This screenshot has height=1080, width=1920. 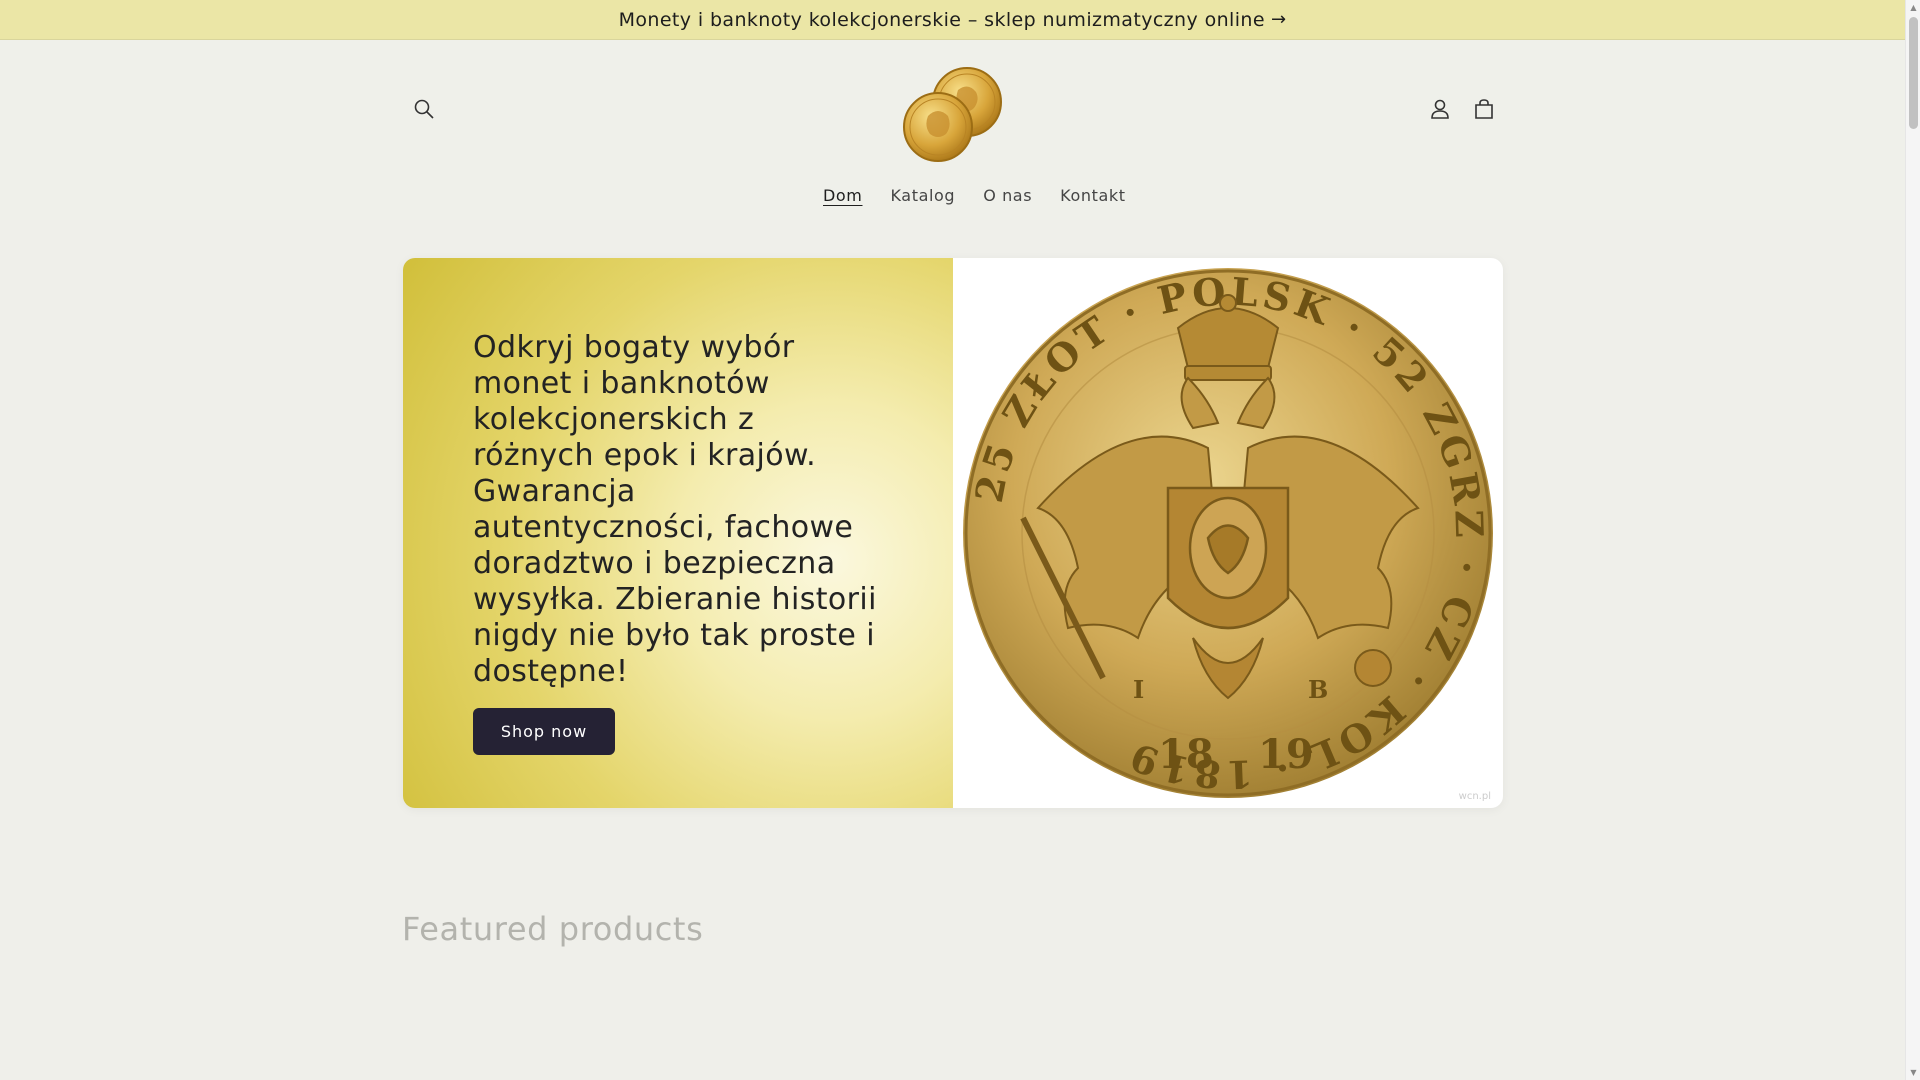 I want to click on mint-mark-right: B, so click(x=1318, y=689).